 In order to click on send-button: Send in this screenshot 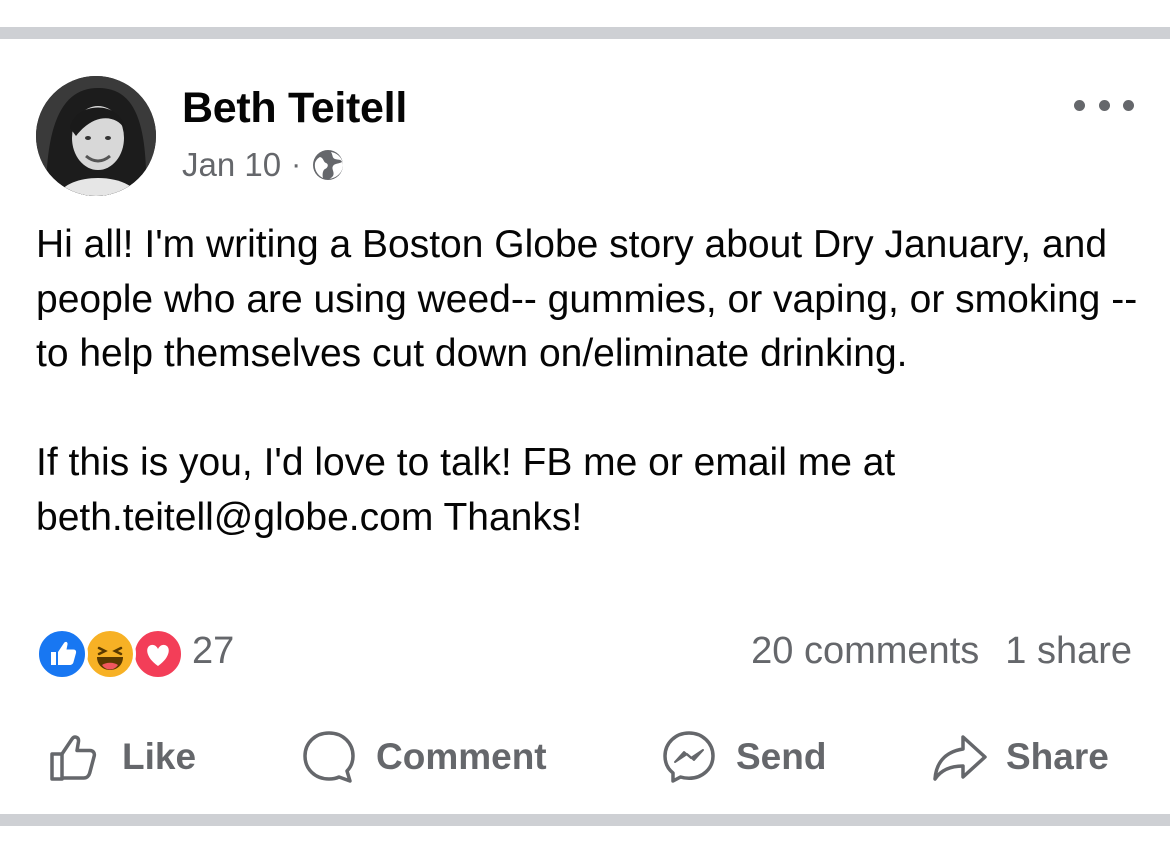, I will do `click(743, 757)`.